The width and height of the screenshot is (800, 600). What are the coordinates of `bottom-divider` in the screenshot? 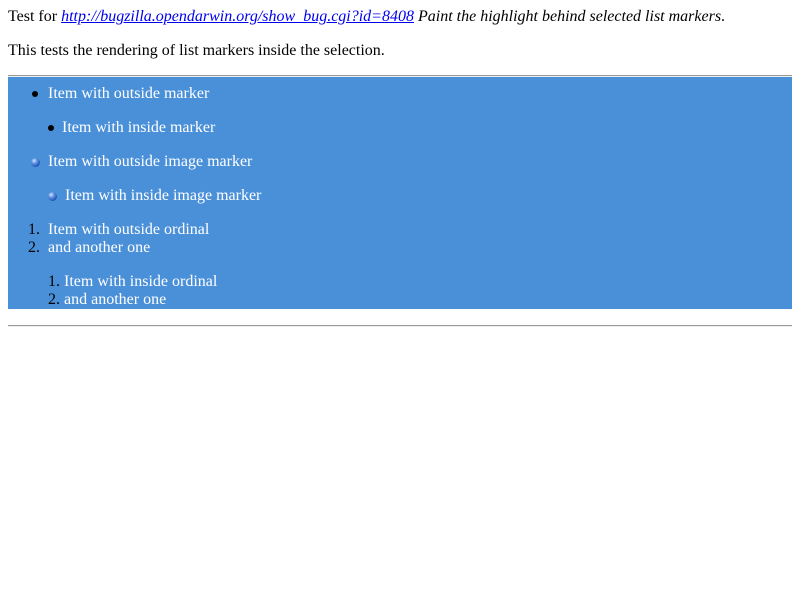 It's located at (400, 326).